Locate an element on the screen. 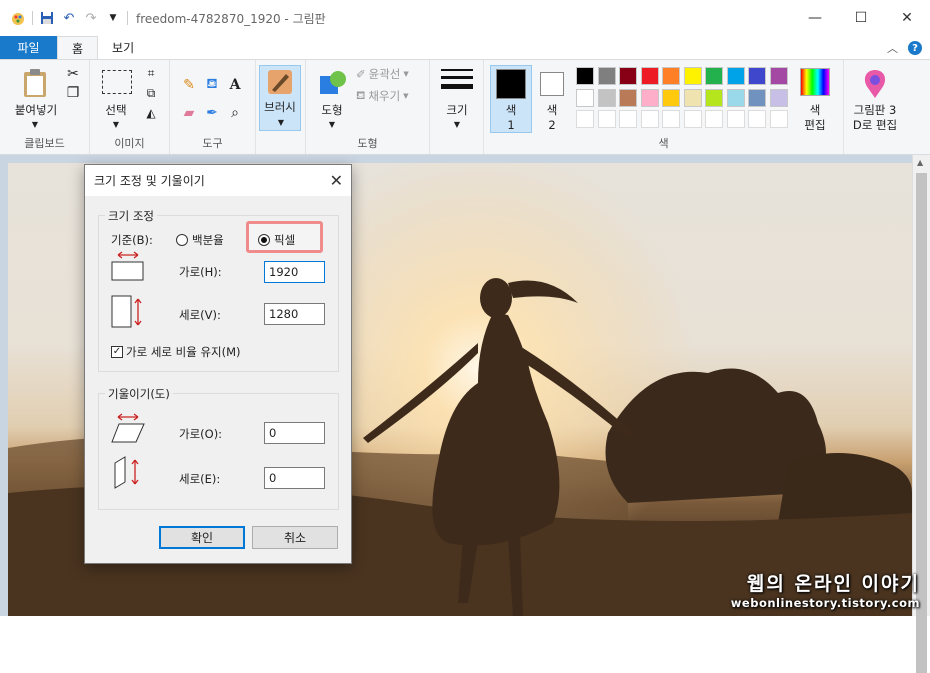 This screenshot has width=930, height=673. shapes-dropdown-icon: ▼ is located at coordinates (332, 125).